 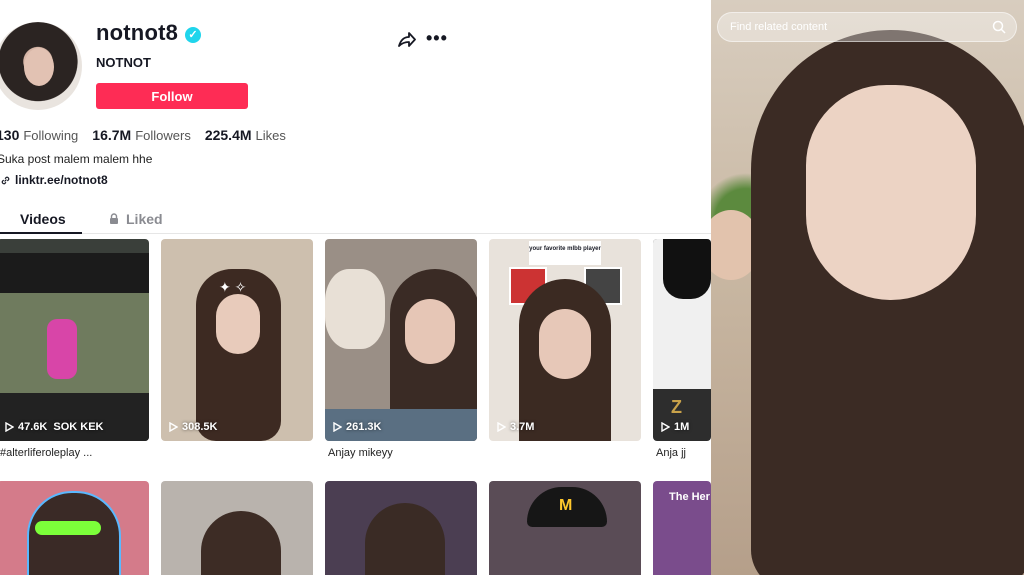 What do you see at coordinates (401, 340) in the screenshot?
I see `video-card: 261.3K` at bounding box center [401, 340].